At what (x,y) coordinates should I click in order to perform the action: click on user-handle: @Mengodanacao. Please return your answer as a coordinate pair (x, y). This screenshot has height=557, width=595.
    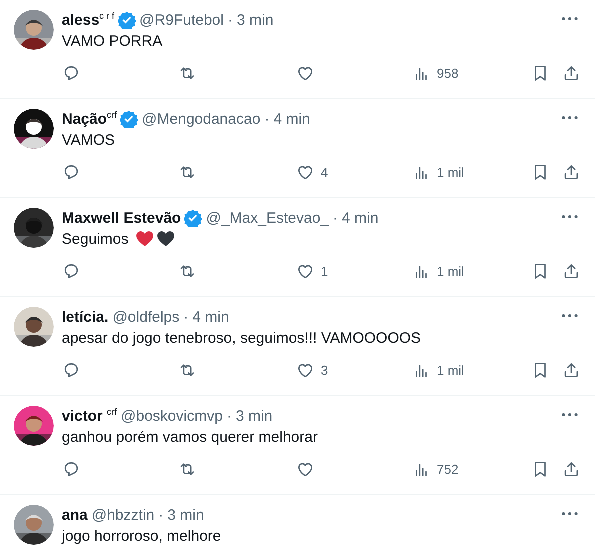
    Looking at the image, I should click on (201, 119).